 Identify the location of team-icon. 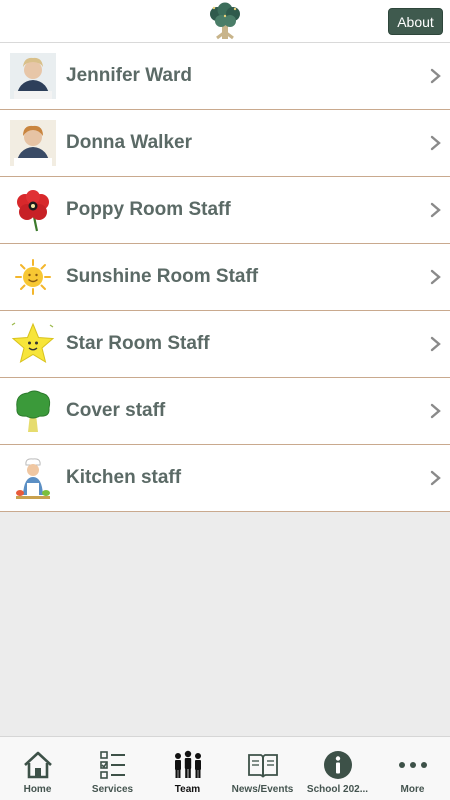
(188, 765).